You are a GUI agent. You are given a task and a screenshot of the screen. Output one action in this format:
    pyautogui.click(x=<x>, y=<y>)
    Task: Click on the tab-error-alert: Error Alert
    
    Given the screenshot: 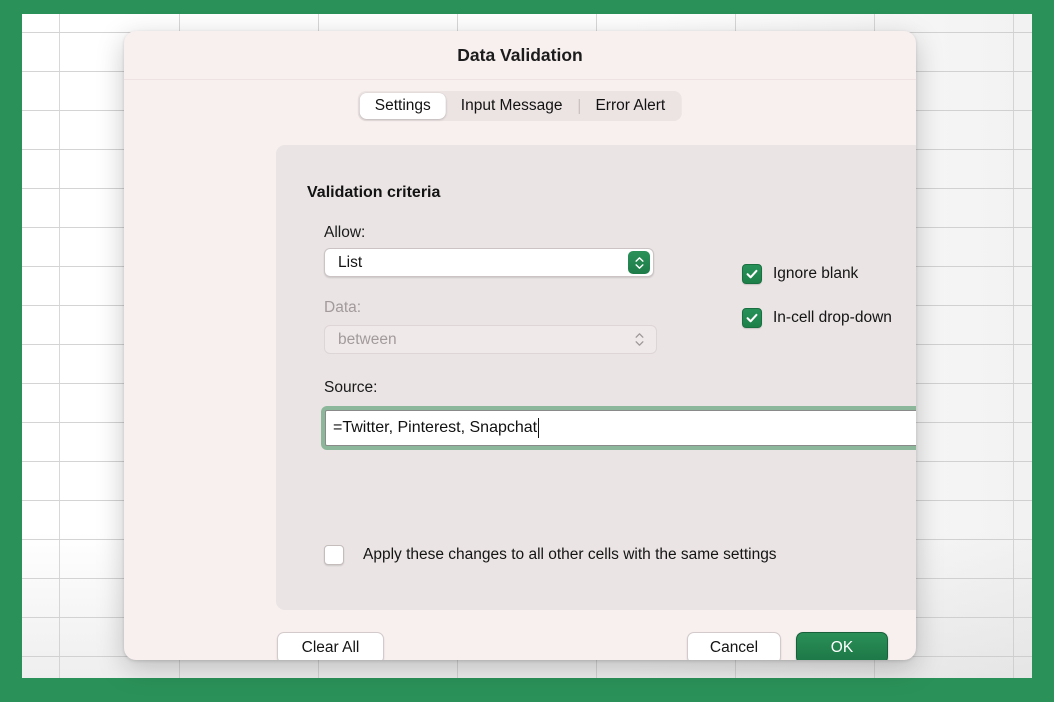 What is the action you would take?
    pyautogui.click(x=630, y=106)
    